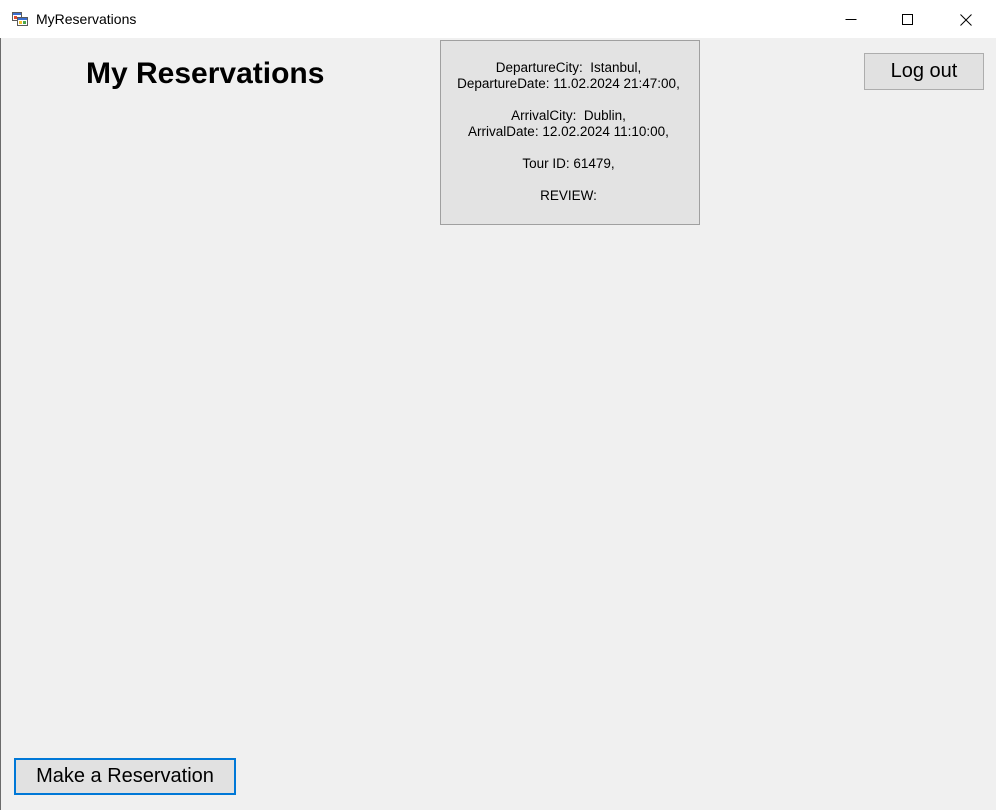 Image resolution: width=996 pixels, height=810 pixels. I want to click on departure-date: DepartureDate: 11.02.2024 21:47:00,, so click(568, 83).